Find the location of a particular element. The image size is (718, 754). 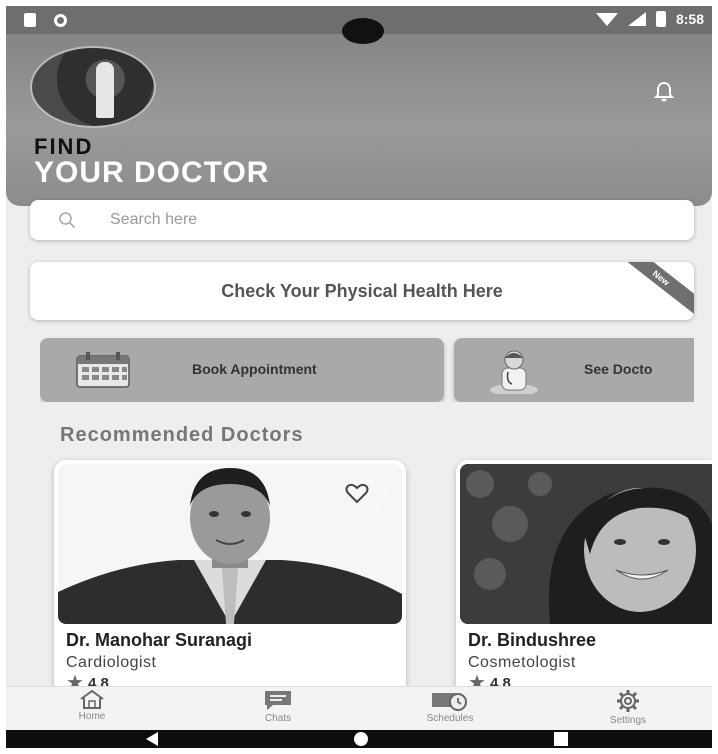

health-check-label: Check Your Physical Health Here is located at coordinates (362, 291).